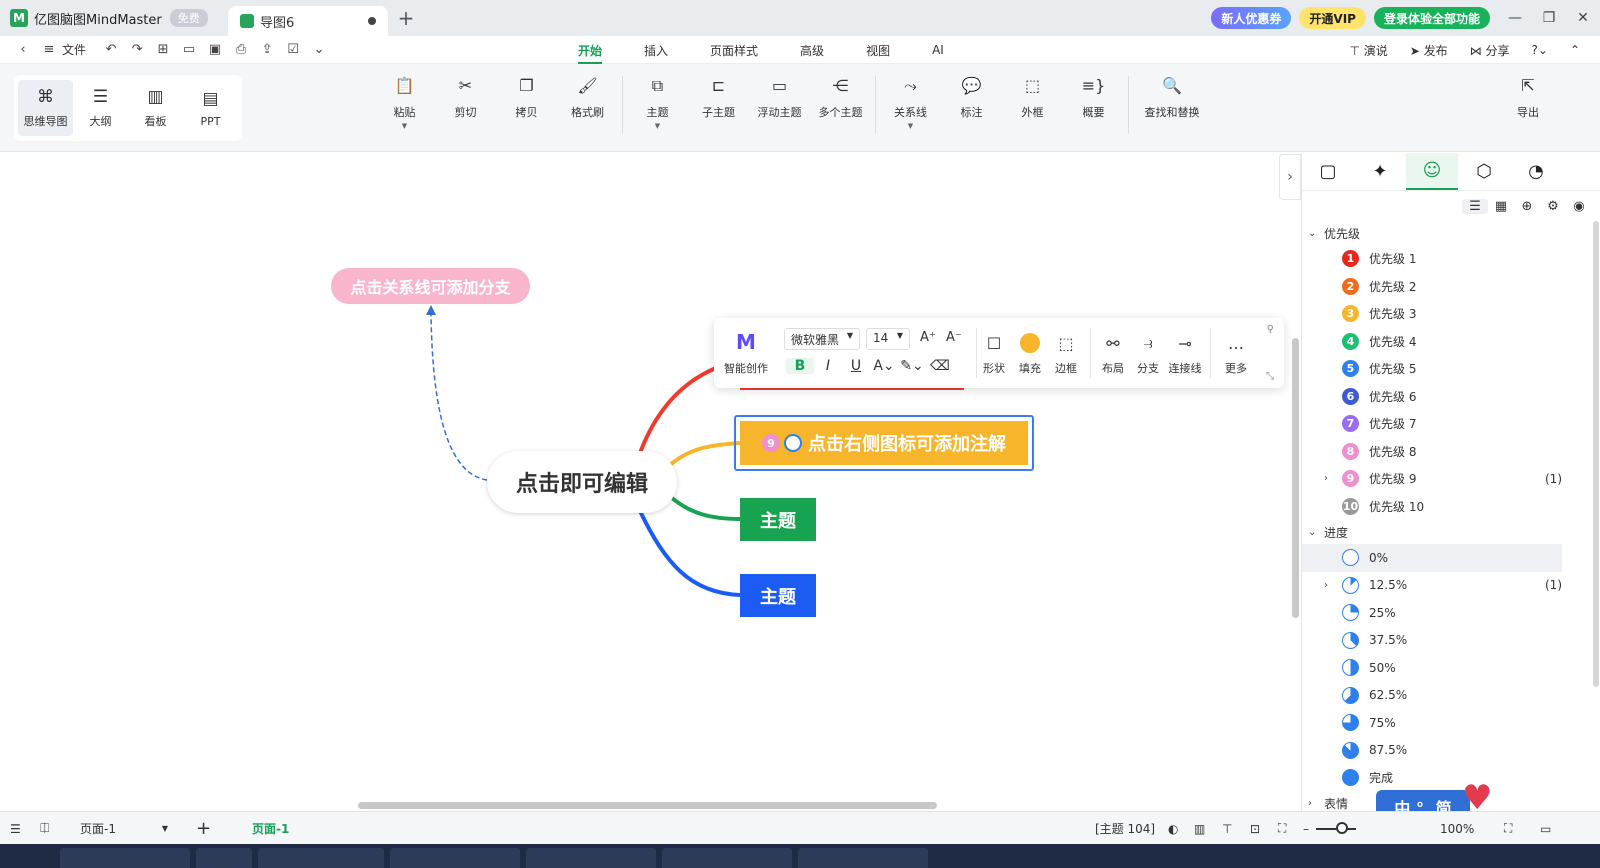 This screenshot has width=1600, height=868. What do you see at coordinates (406, 18) in the screenshot?
I see `add-tab-icon: +` at bounding box center [406, 18].